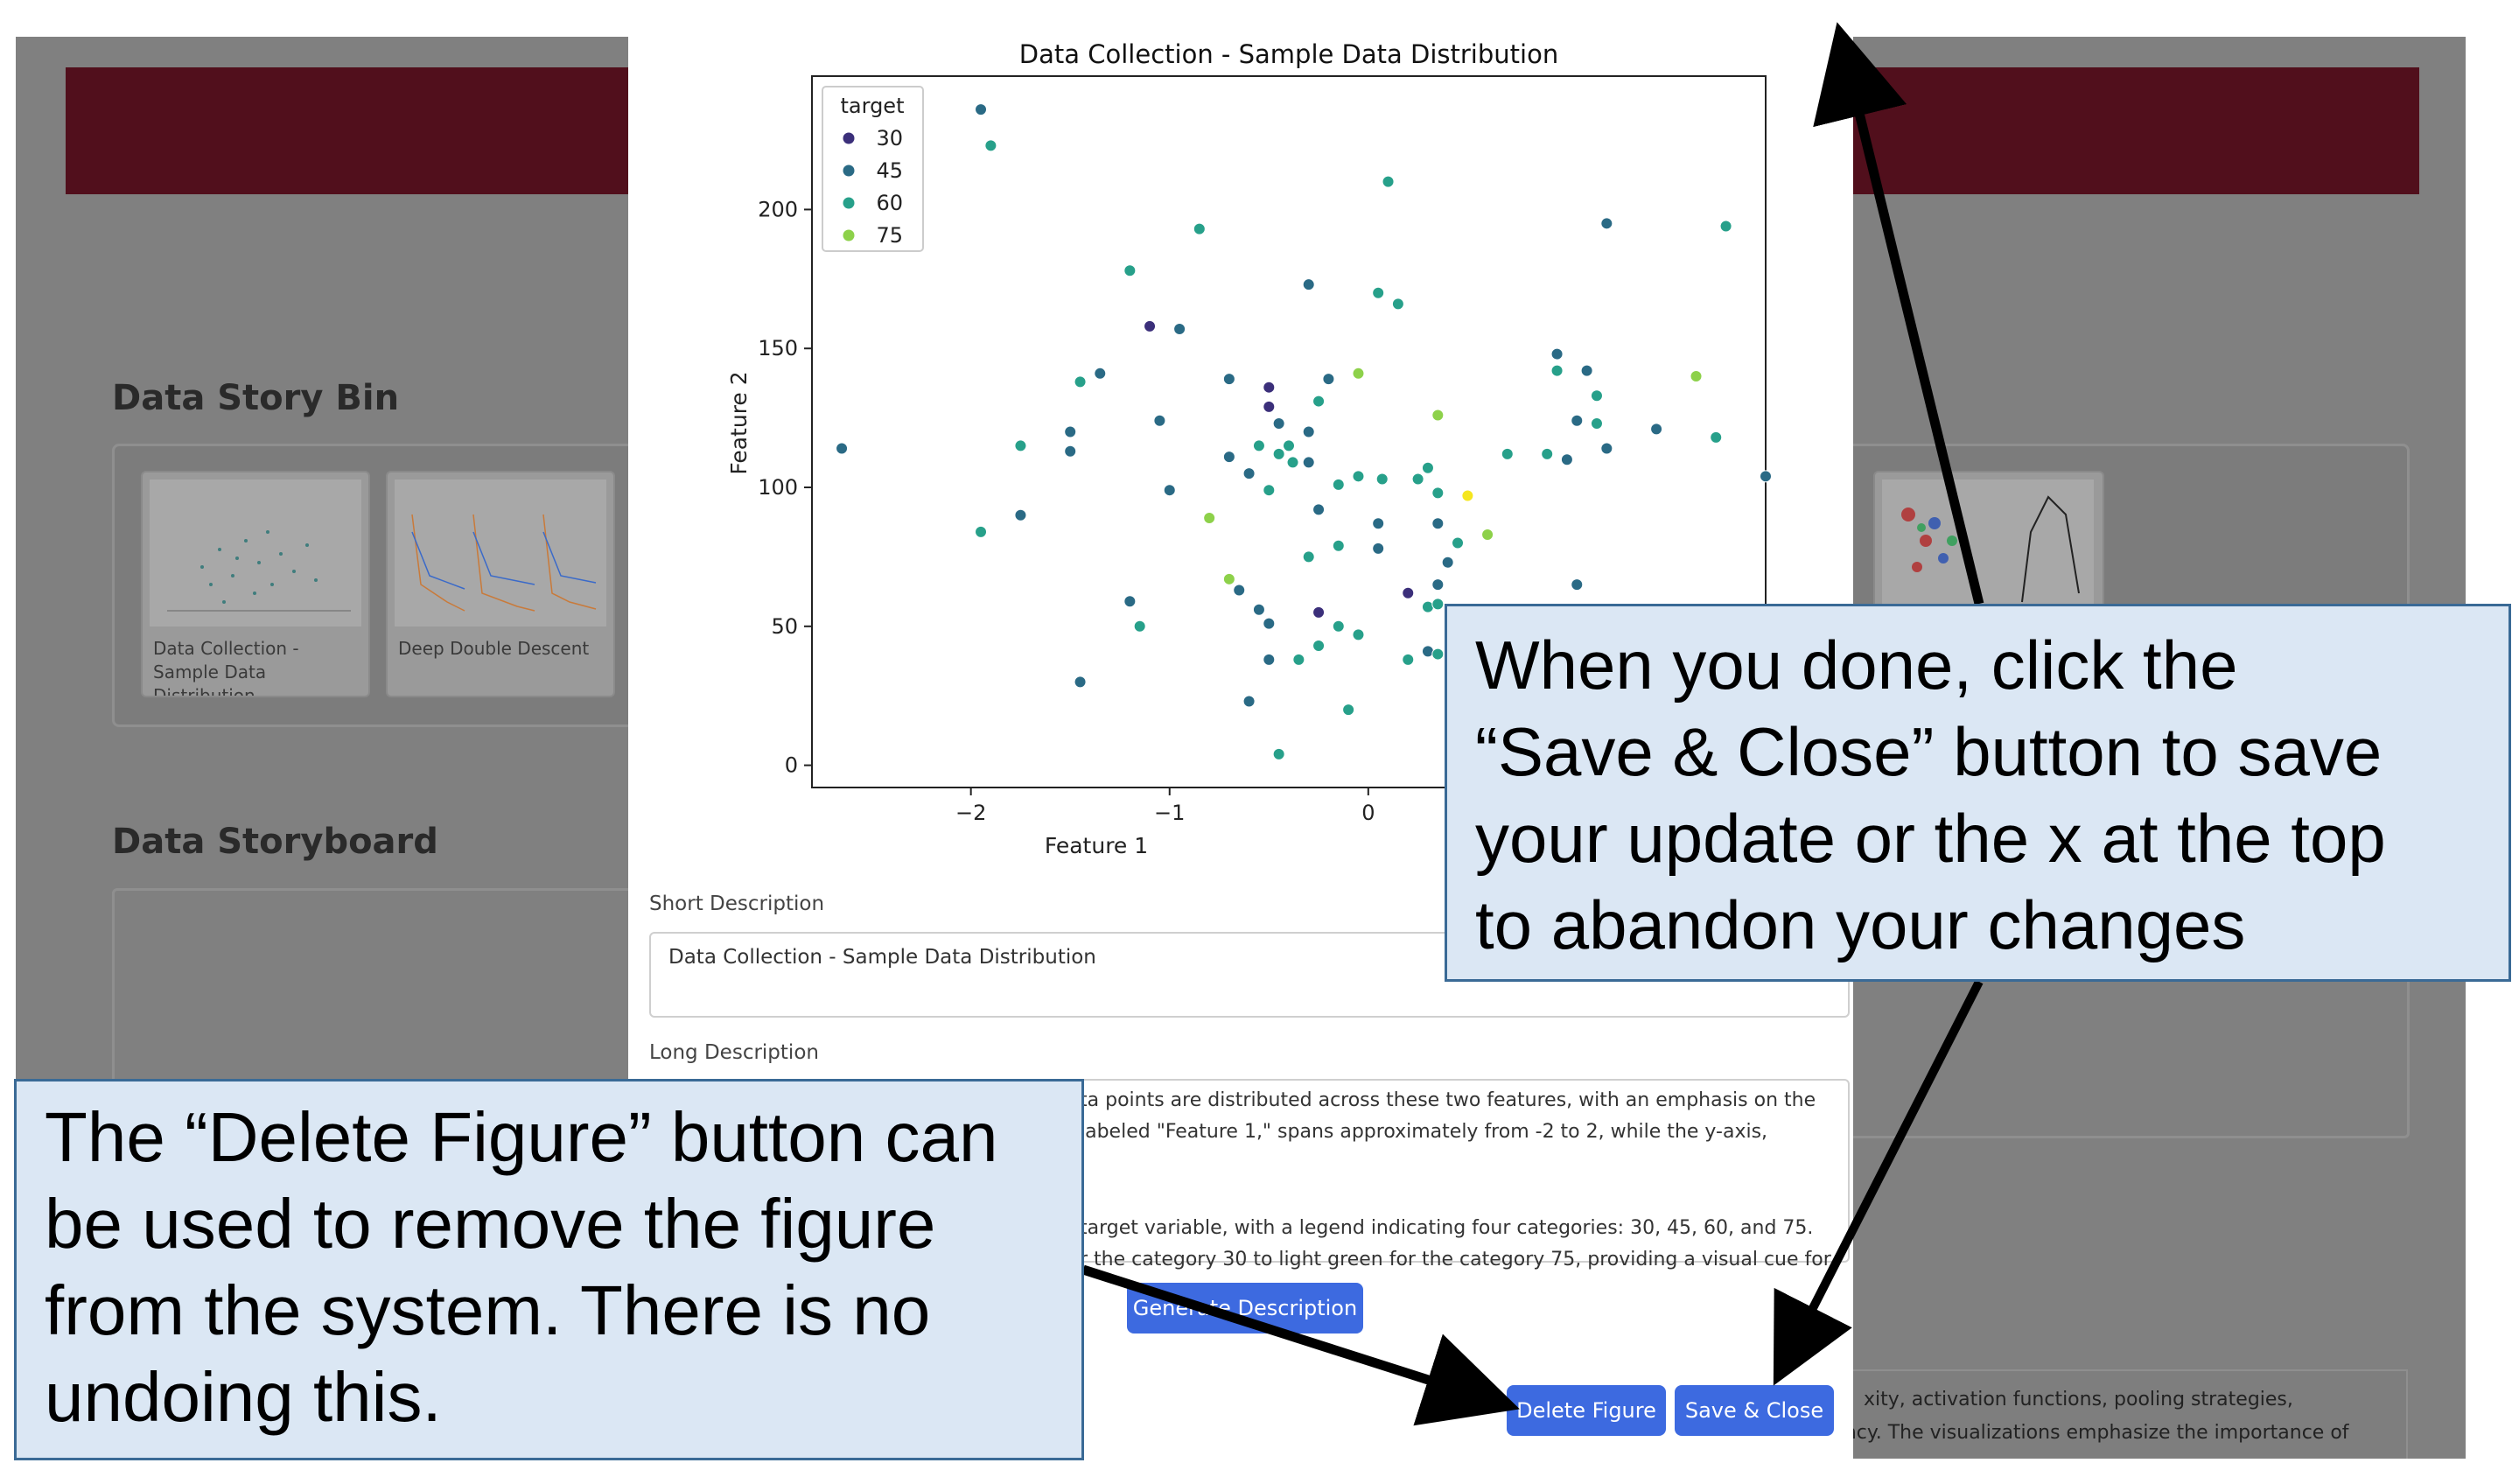 The width and height of the screenshot is (2512, 1484). I want to click on callout-line: The “Delete Figure” button can, so click(521, 1137).